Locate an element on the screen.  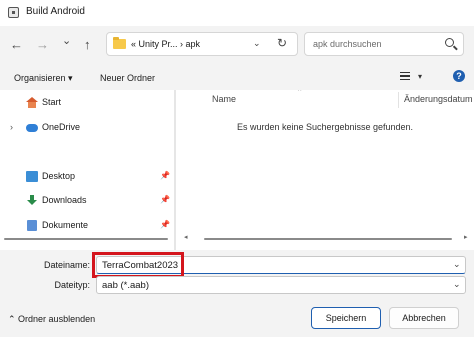
cancel-button: Abbrechen is located at coordinates (424, 318).